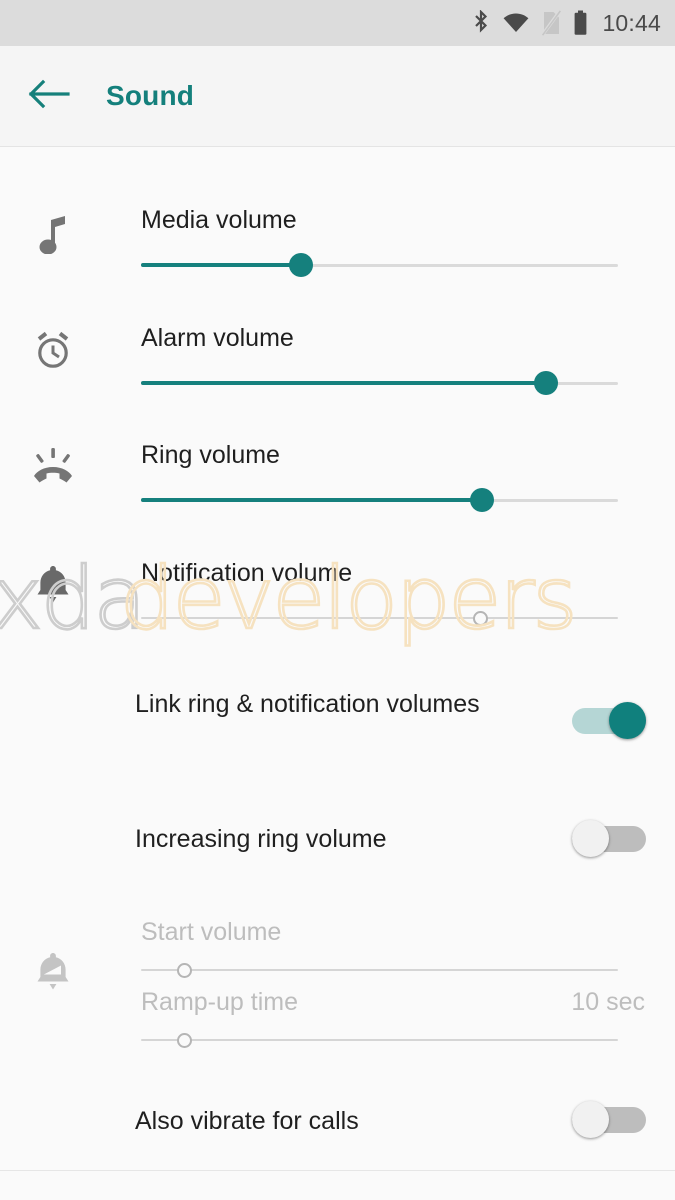 This screenshot has width=675, height=1200. I want to click on increasing-bell-icon, so click(53, 973).